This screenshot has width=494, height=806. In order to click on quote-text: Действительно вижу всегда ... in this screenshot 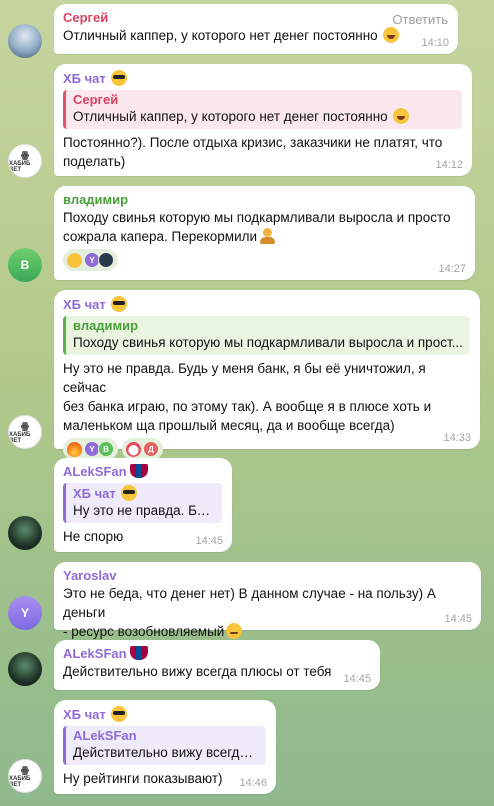, I will do `click(166, 752)`.